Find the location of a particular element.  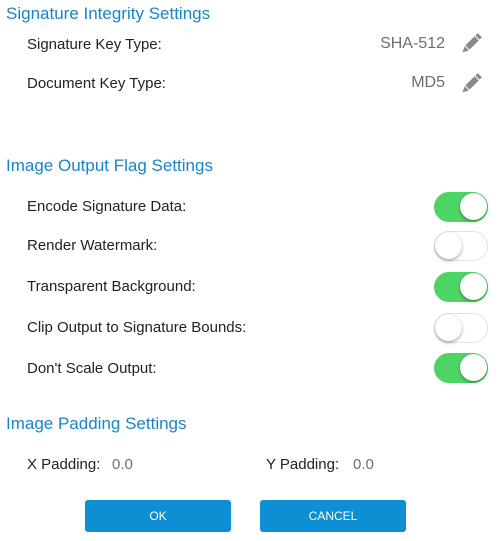

clip-output-toggle is located at coordinates (461, 328).